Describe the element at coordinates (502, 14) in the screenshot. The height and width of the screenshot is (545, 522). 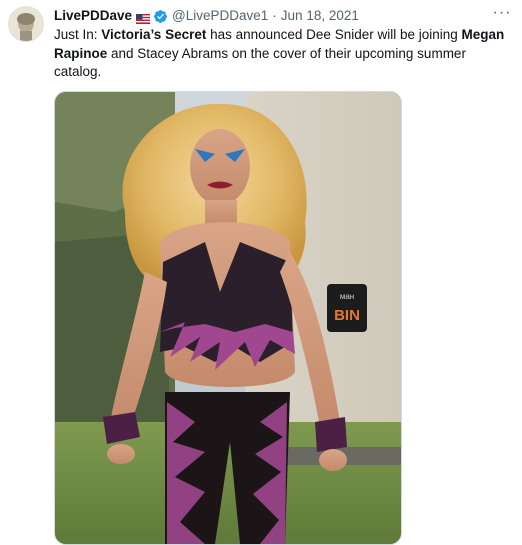
I see `more-dots-icon: ···` at that location.